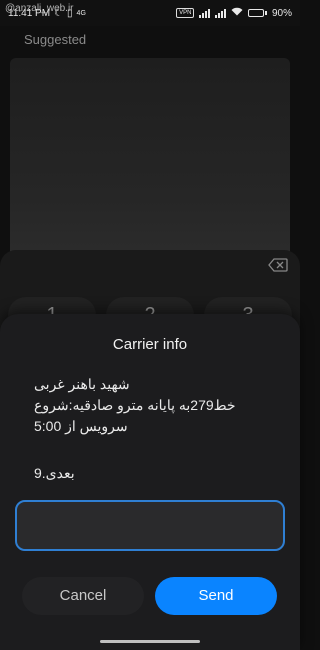 The width and height of the screenshot is (320, 650). What do you see at coordinates (54, 473) in the screenshot?
I see `dialog-next-option: بعدی.9` at bounding box center [54, 473].